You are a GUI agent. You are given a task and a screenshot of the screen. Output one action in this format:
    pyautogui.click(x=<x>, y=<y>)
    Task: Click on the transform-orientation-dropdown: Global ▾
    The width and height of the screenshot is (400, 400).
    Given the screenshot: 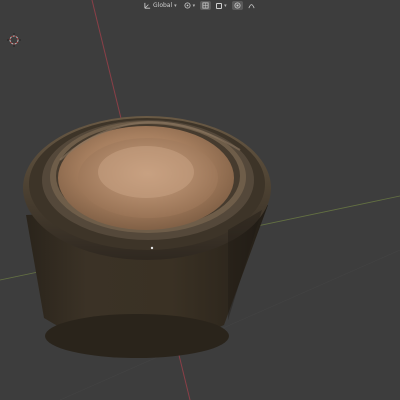 What is the action you would take?
    pyautogui.click(x=160, y=5)
    